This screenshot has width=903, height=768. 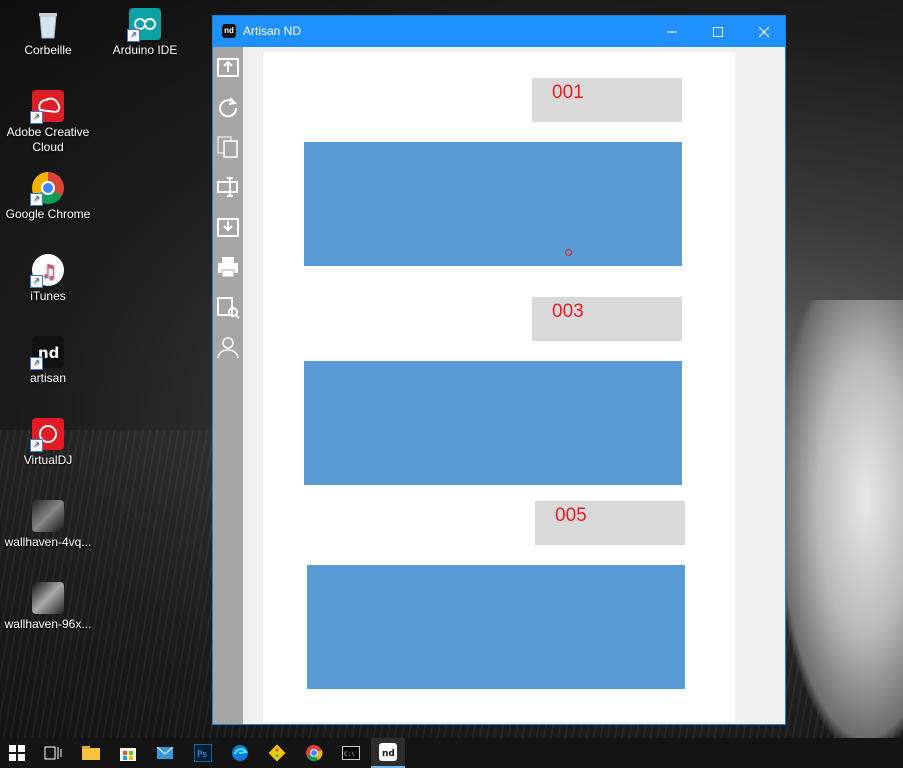 I want to click on svg-text: nd, so click(x=388, y=754).